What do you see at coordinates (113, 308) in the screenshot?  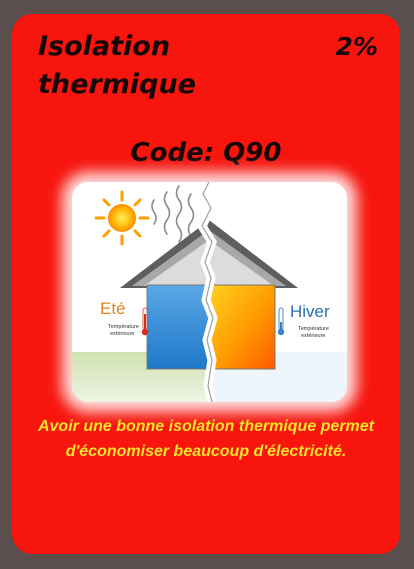 I see `summer-label: Eté` at bounding box center [113, 308].